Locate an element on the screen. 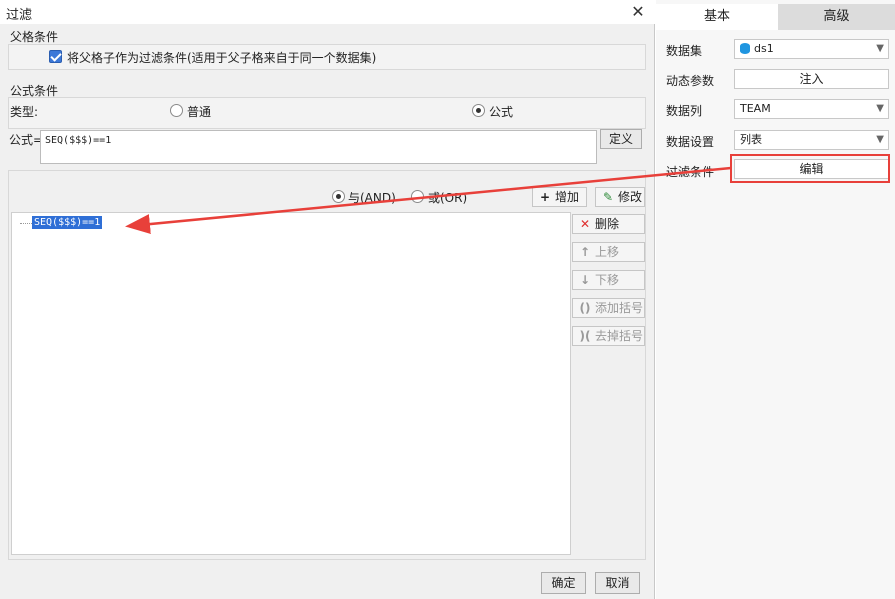  close-icon: ✕ is located at coordinates (638, 12).